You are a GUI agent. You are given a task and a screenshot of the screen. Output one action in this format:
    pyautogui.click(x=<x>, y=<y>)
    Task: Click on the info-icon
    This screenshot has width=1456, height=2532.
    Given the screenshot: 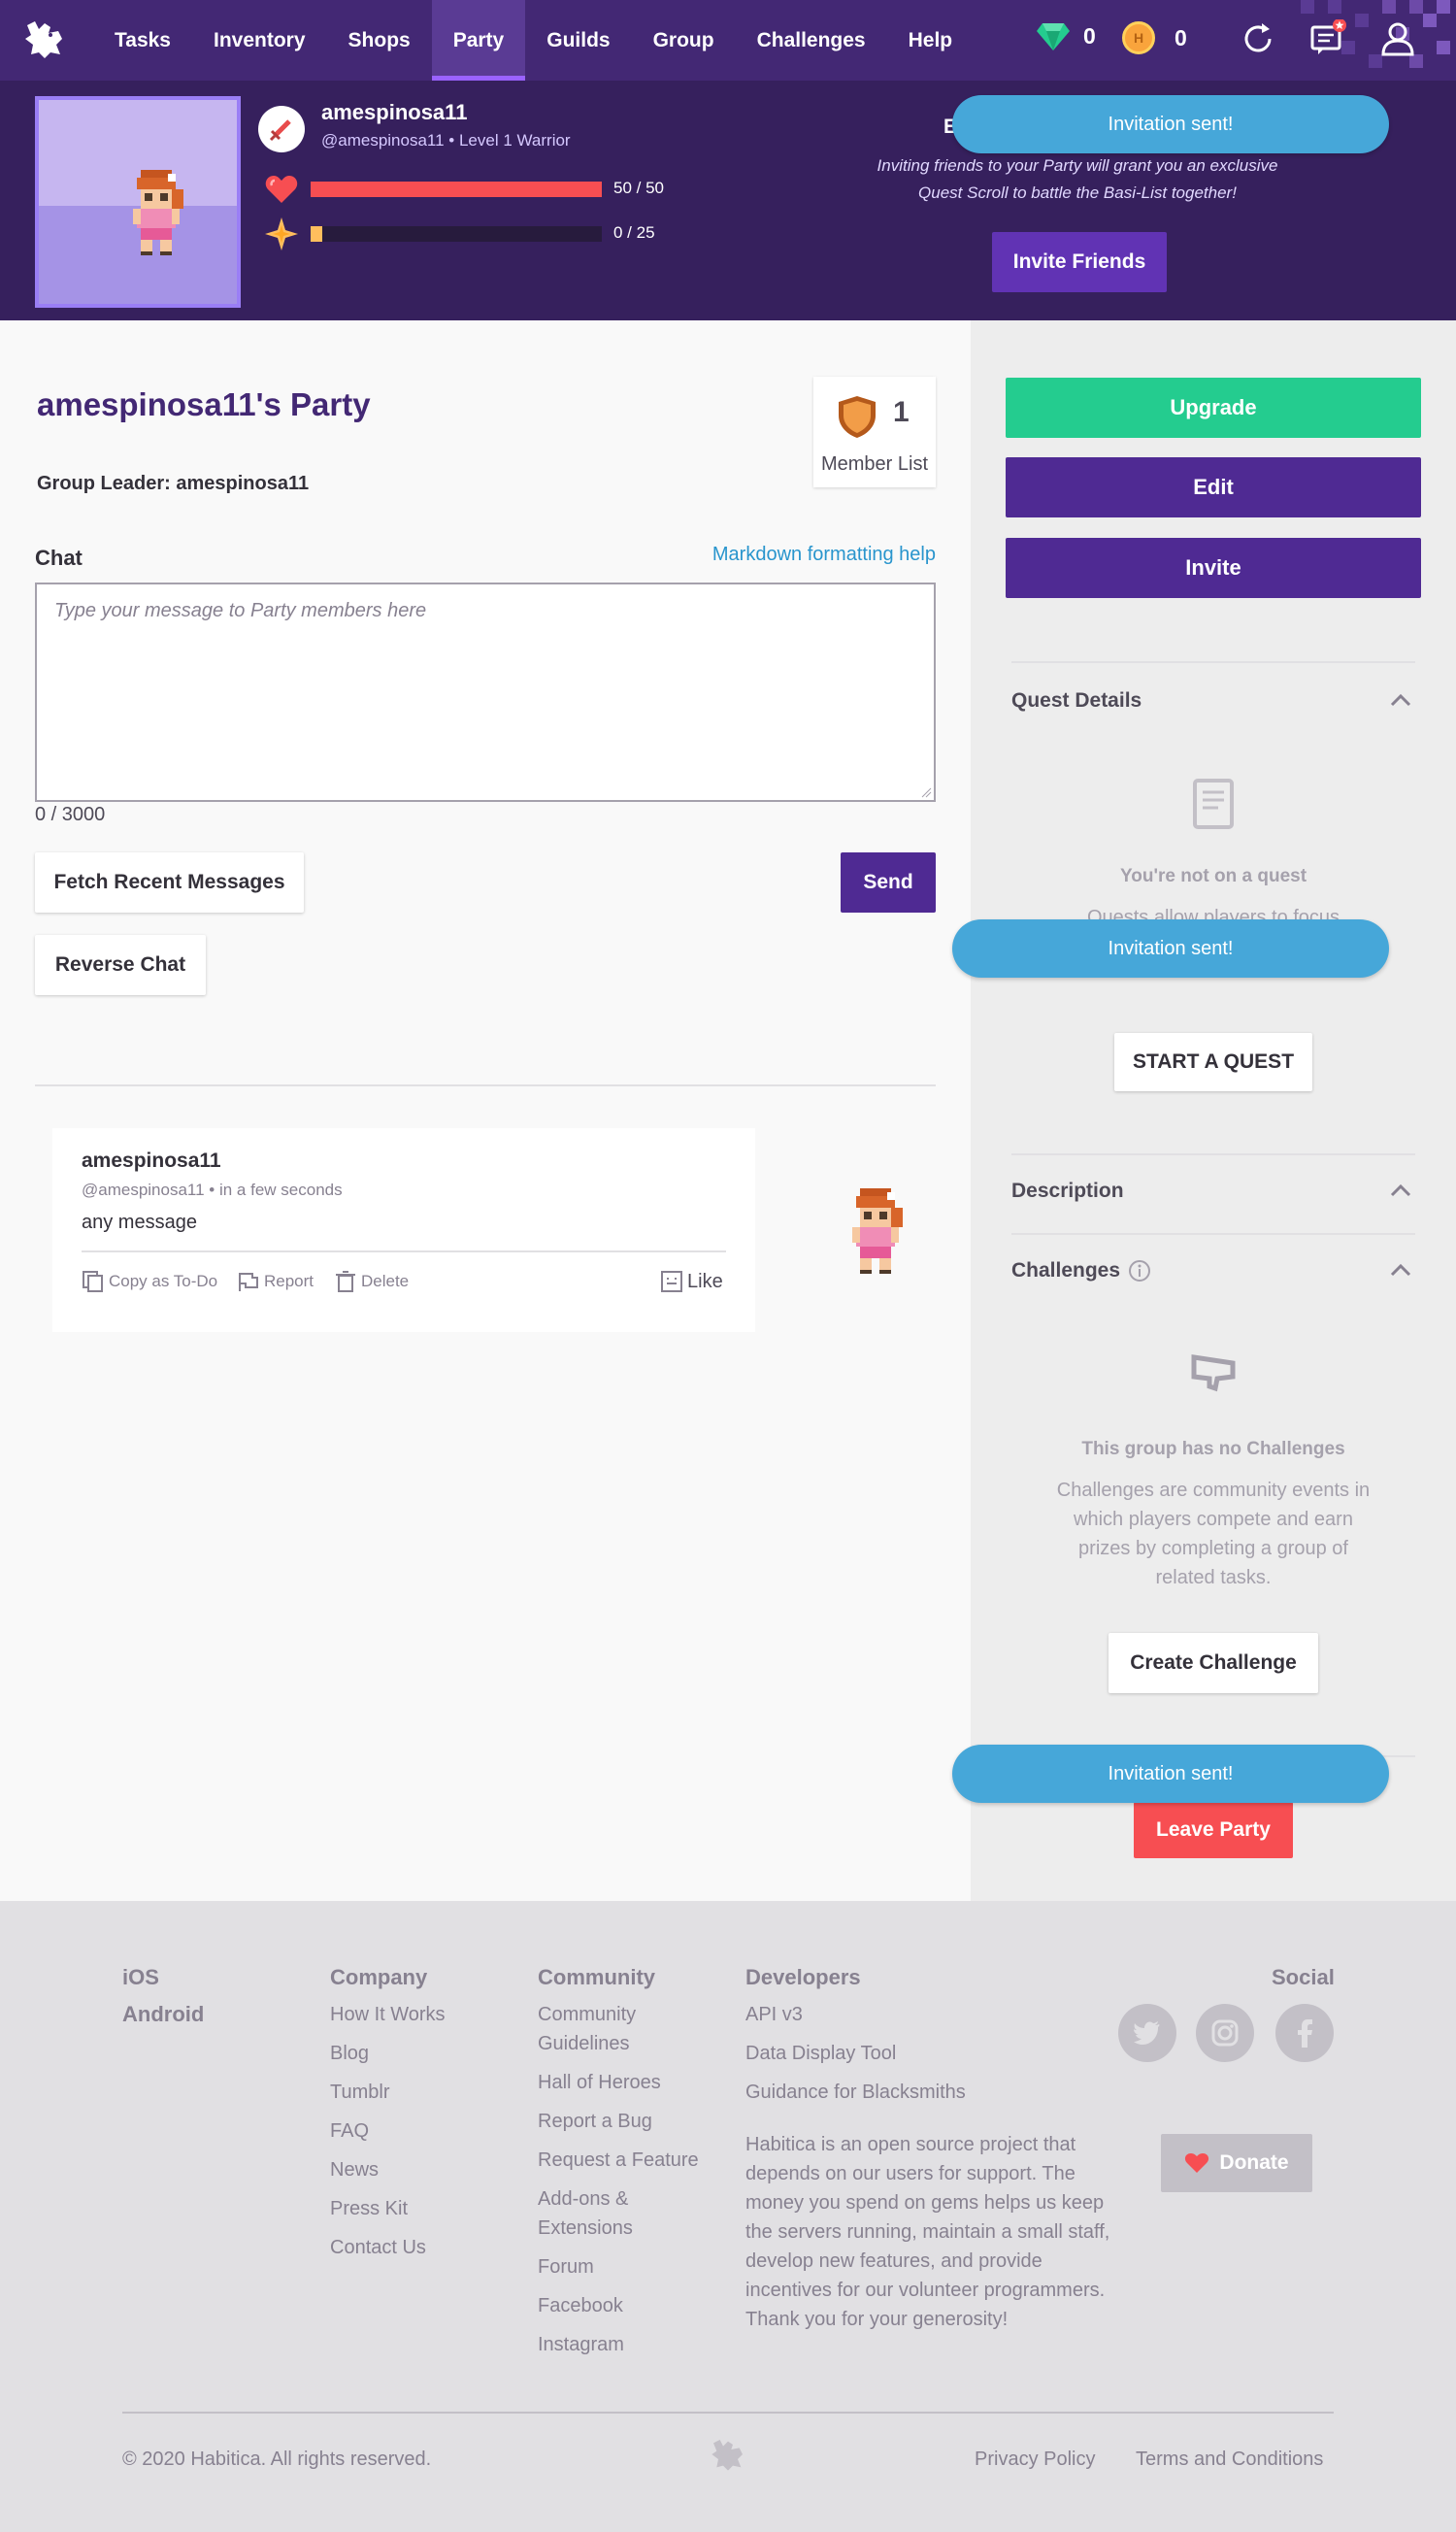 What is the action you would take?
    pyautogui.click(x=1139, y=1271)
    